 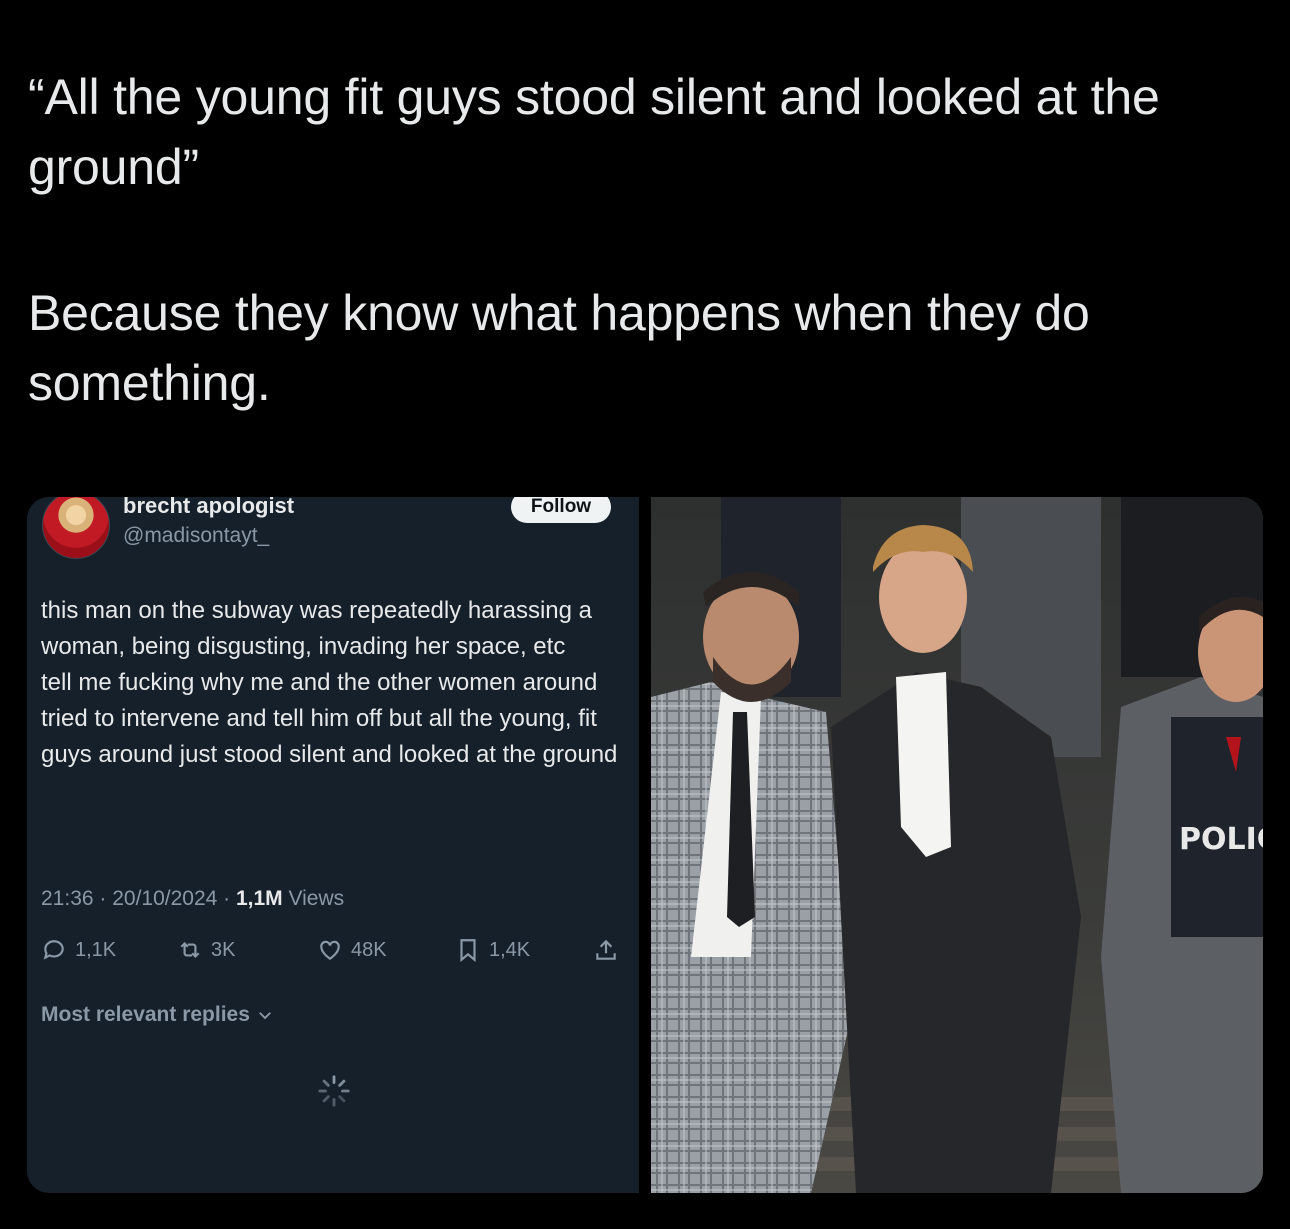 I want to click on repost-count: 3K, so click(x=223, y=949).